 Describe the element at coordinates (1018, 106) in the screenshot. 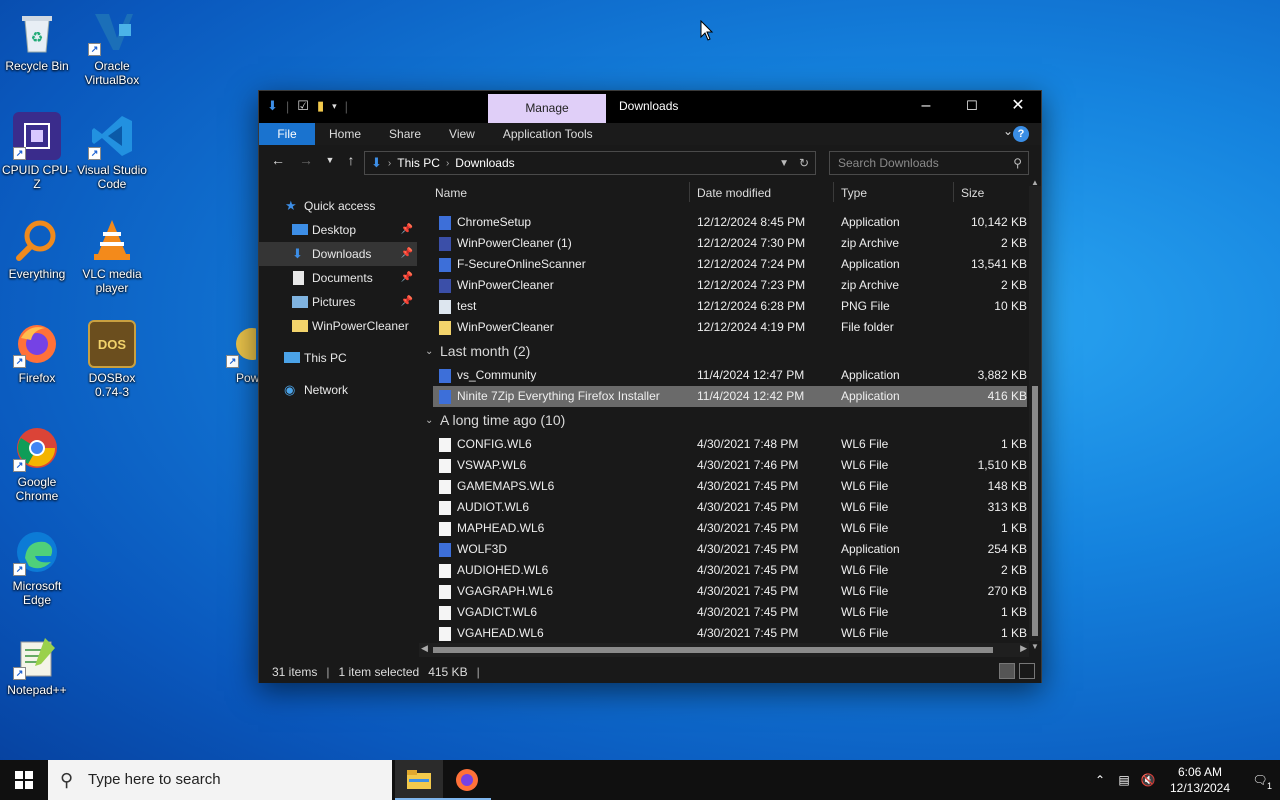

I see `close-button: ✕` at that location.